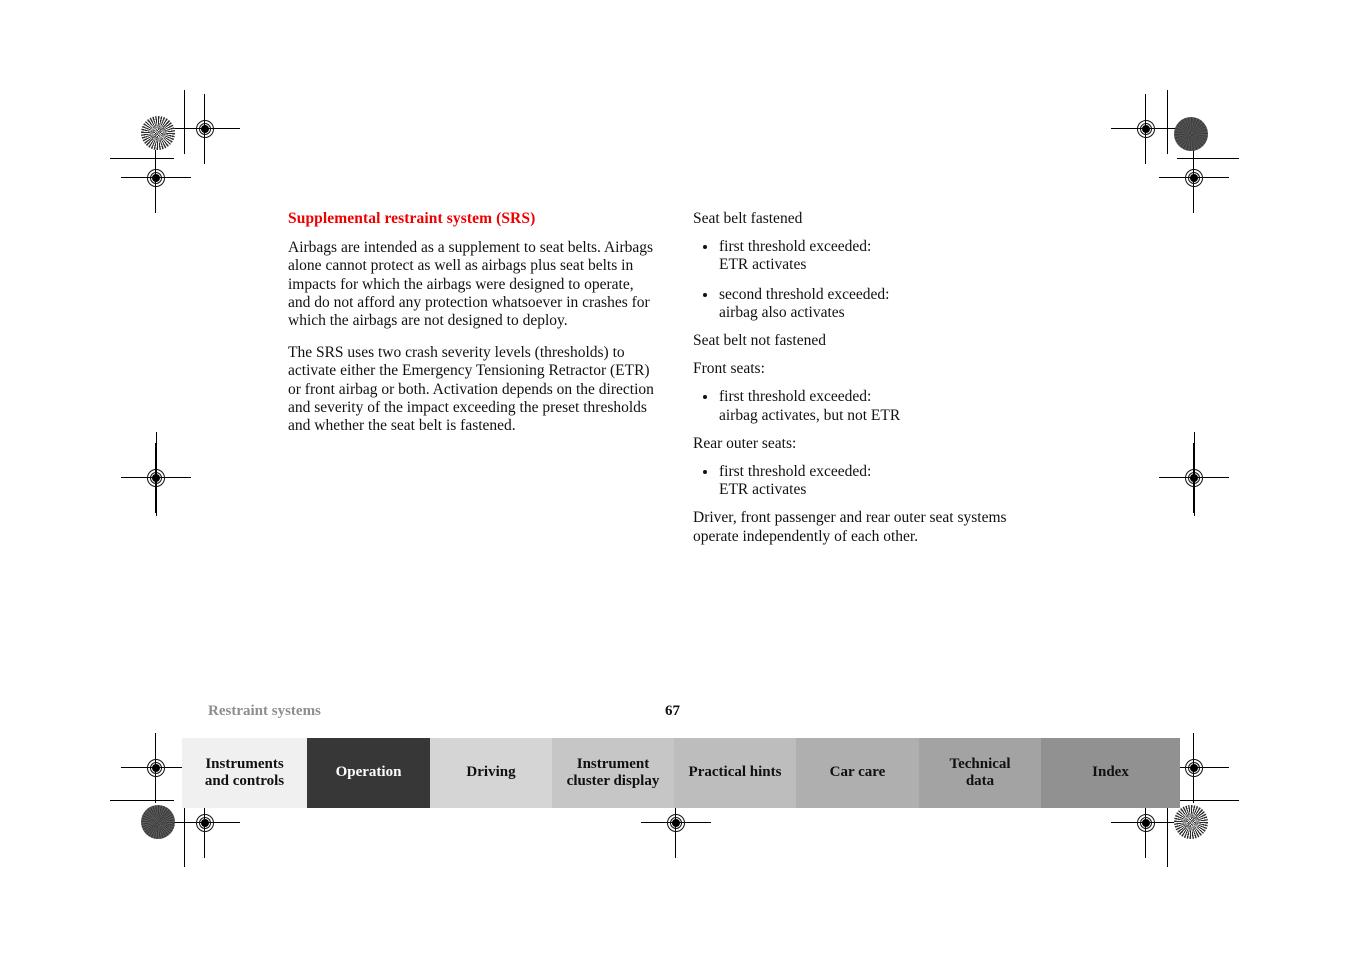  I want to click on tab-car-care: Car care, so click(857, 773).